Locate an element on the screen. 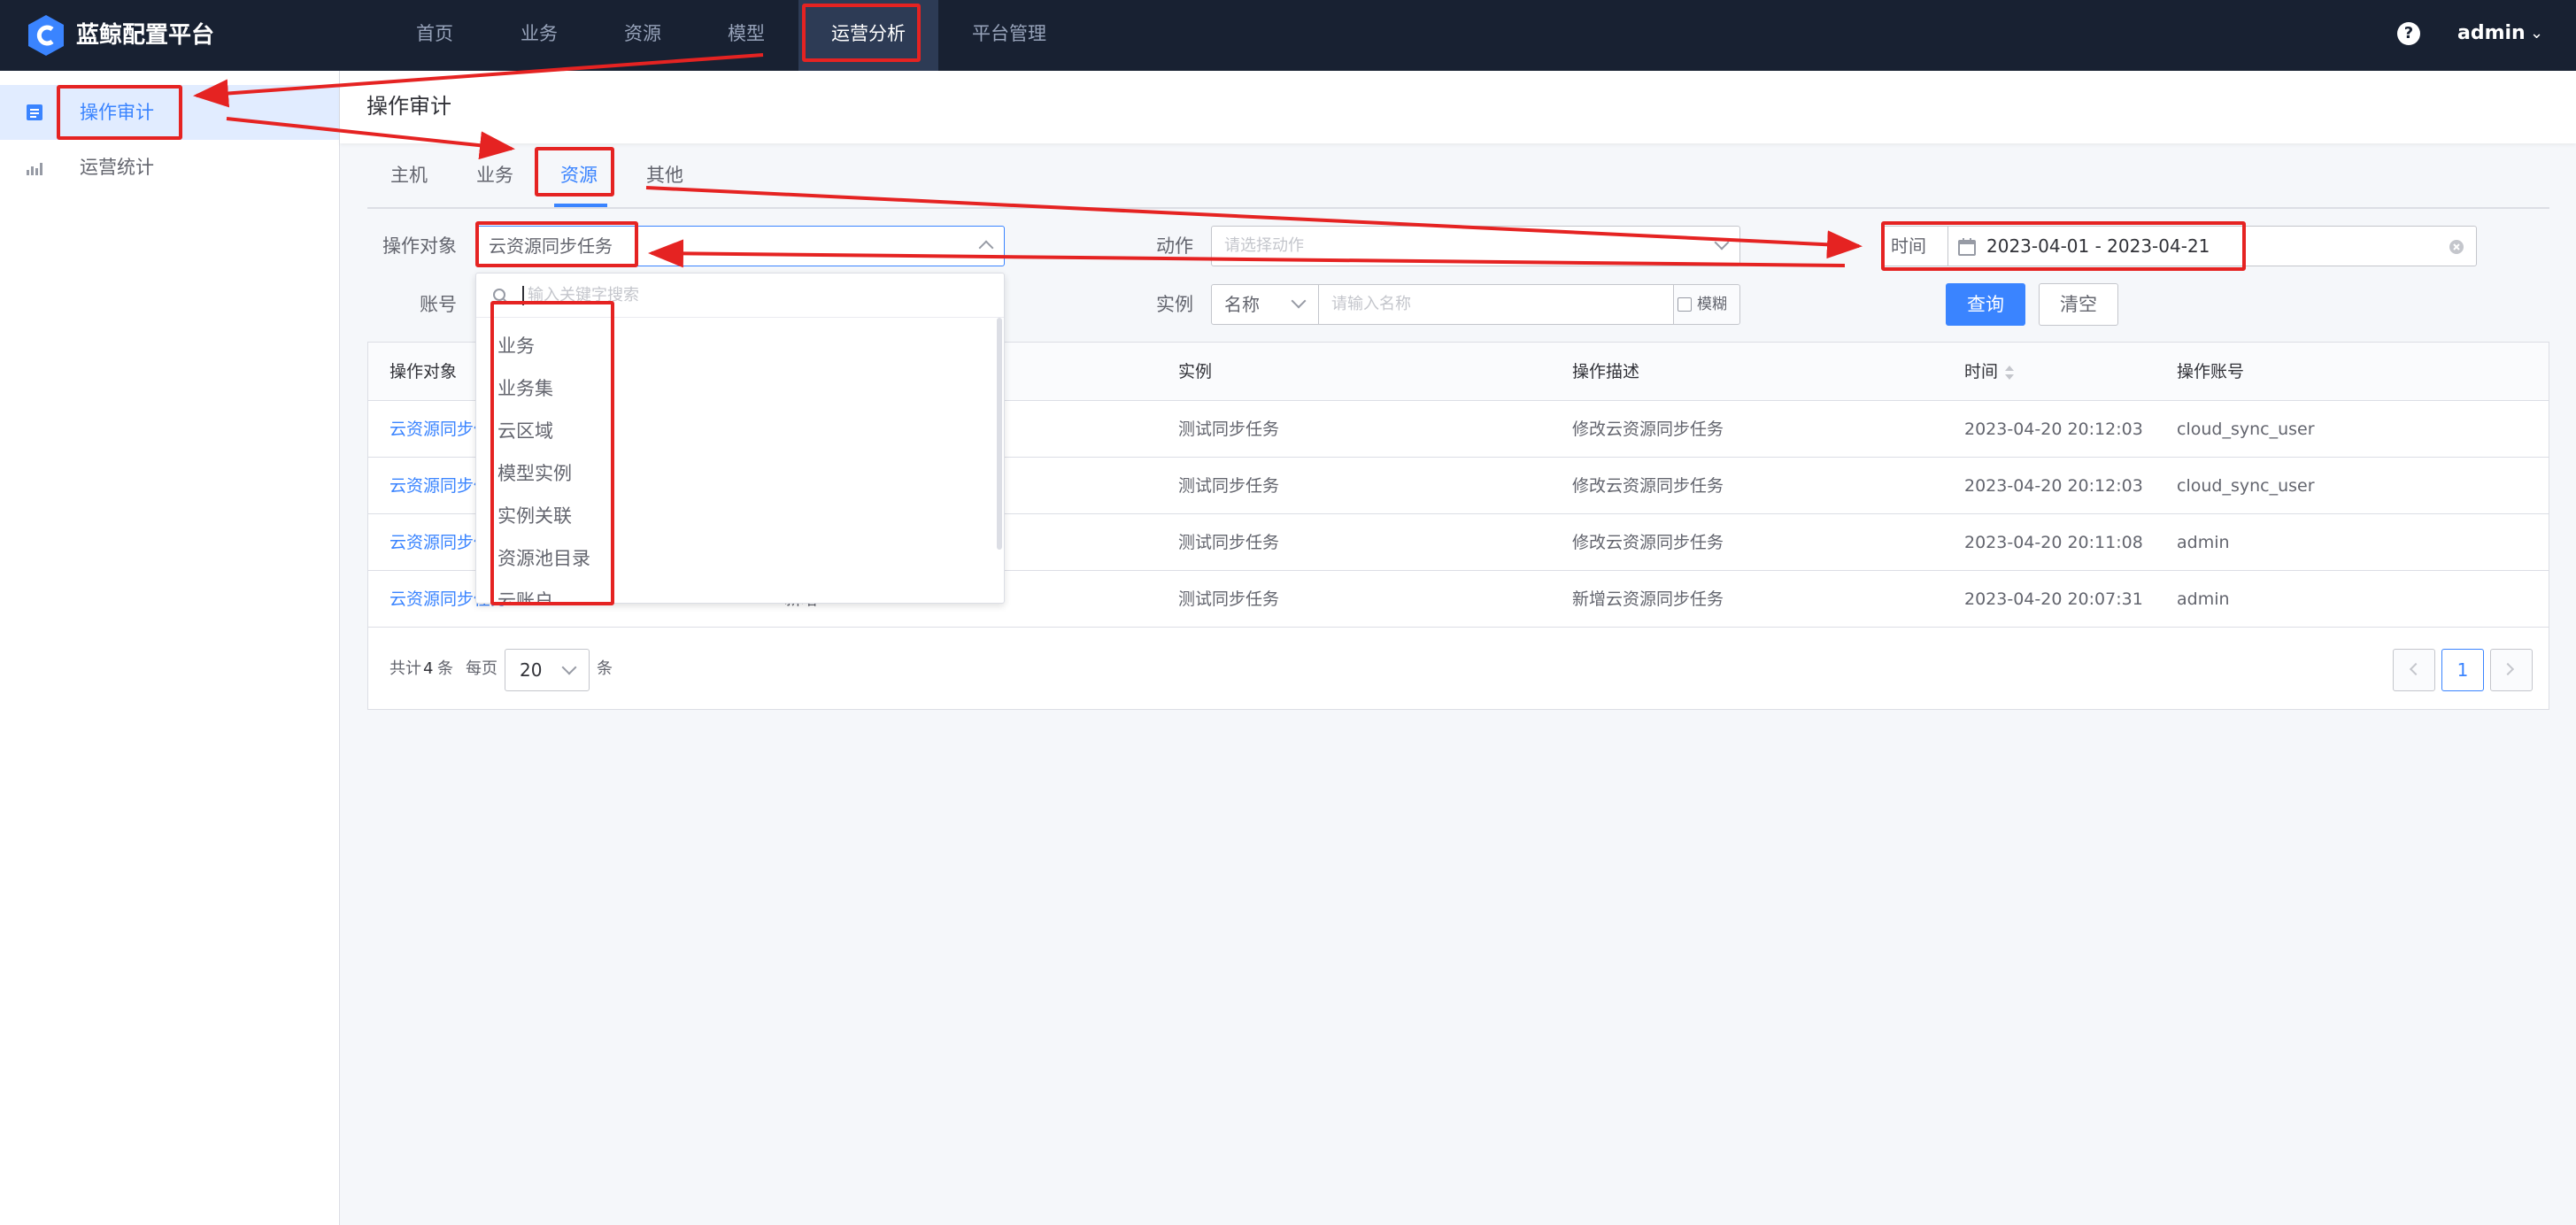 The height and width of the screenshot is (1225, 2576). pagination: 共计 4 条 每页 20 条 1 is located at coordinates (1458, 670).